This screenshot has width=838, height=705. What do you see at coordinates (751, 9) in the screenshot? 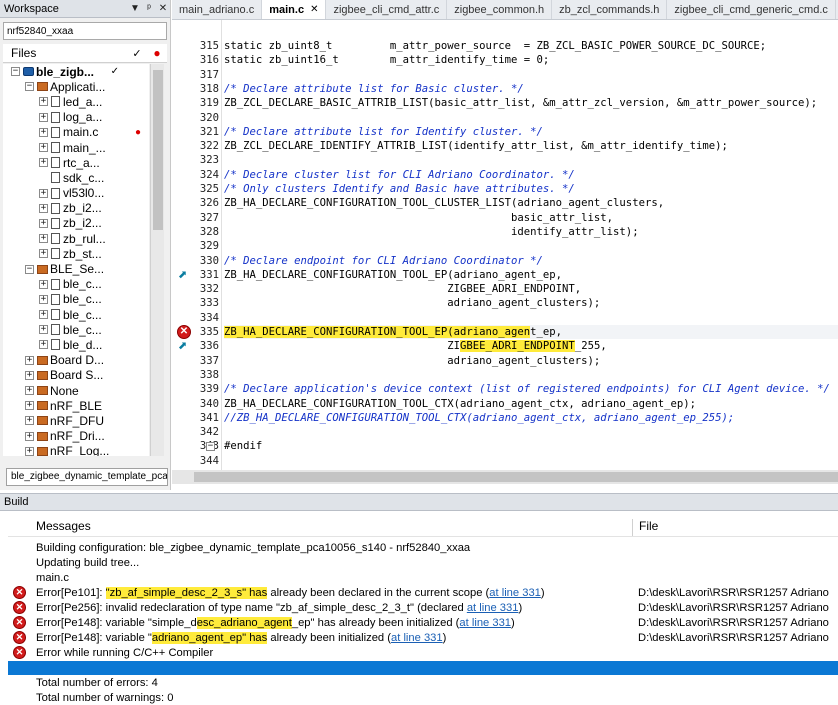
I see `tab-file: zigbee_cli_cmd_generic_cmd.c` at bounding box center [751, 9].